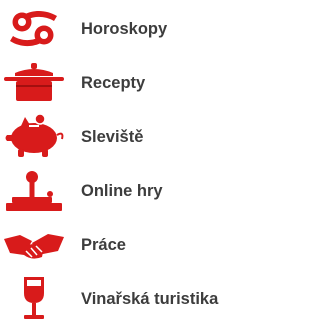  I want to click on piggy-bank-icon, so click(34, 135).